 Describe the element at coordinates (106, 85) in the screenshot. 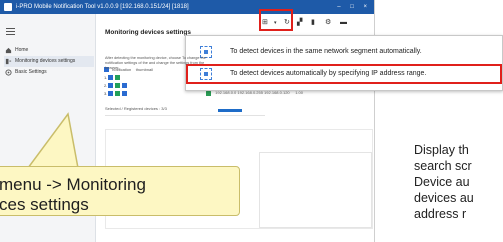

I see `row-index: 2.` at that location.